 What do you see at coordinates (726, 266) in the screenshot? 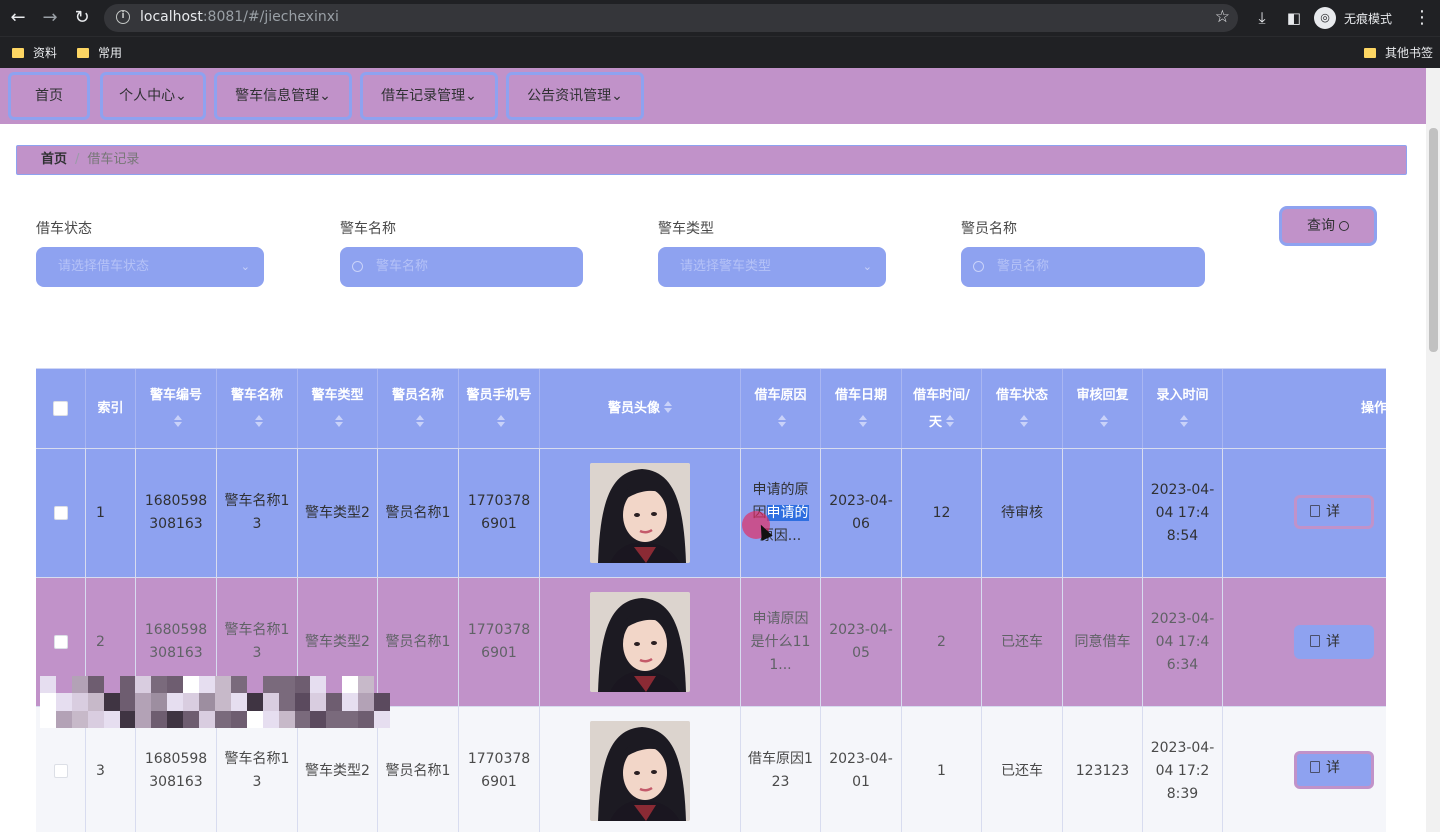
I see `car-type-select-placeholder: 请选择警车类型` at bounding box center [726, 266].